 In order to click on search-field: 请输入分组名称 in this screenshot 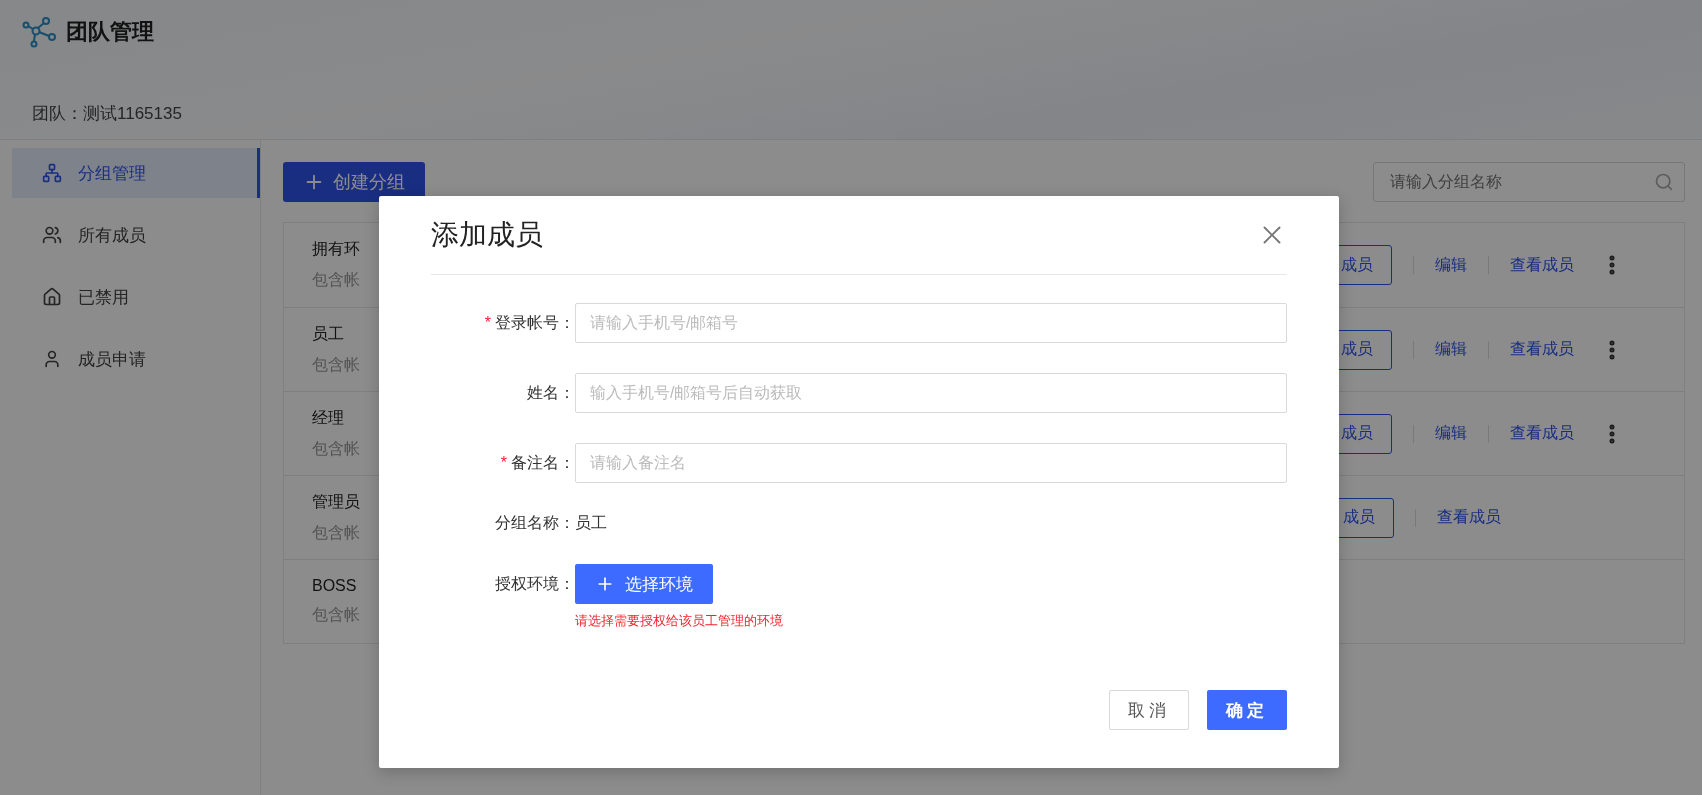, I will do `click(1529, 182)`.